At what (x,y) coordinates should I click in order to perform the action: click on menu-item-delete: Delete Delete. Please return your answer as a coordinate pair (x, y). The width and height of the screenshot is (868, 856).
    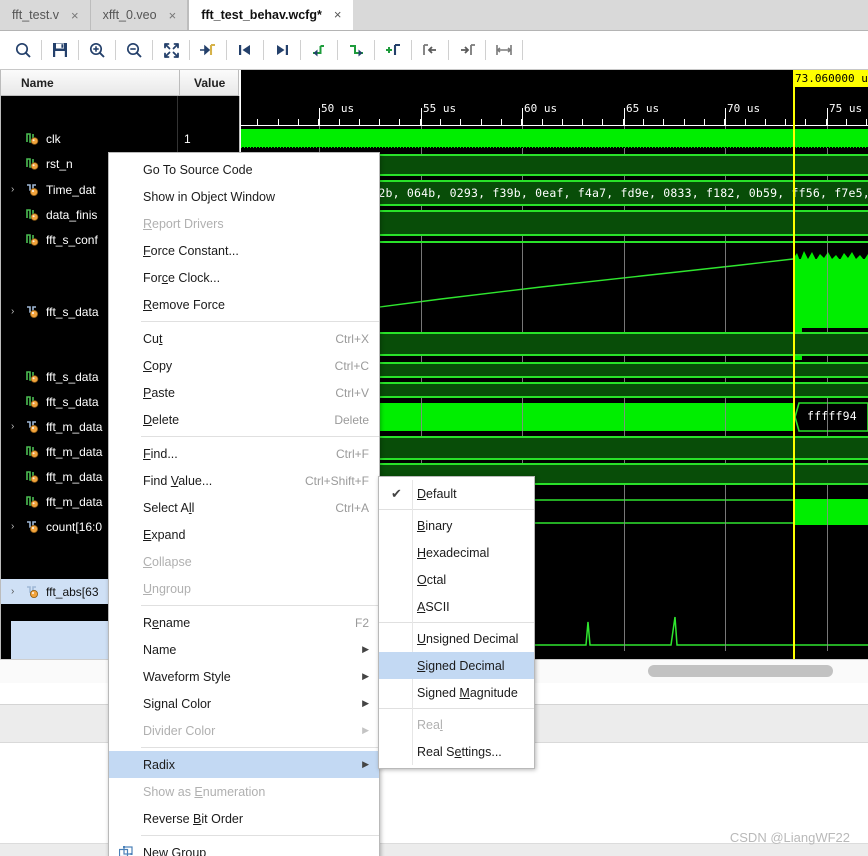
    Looking at the image, I should click on (244, 419).